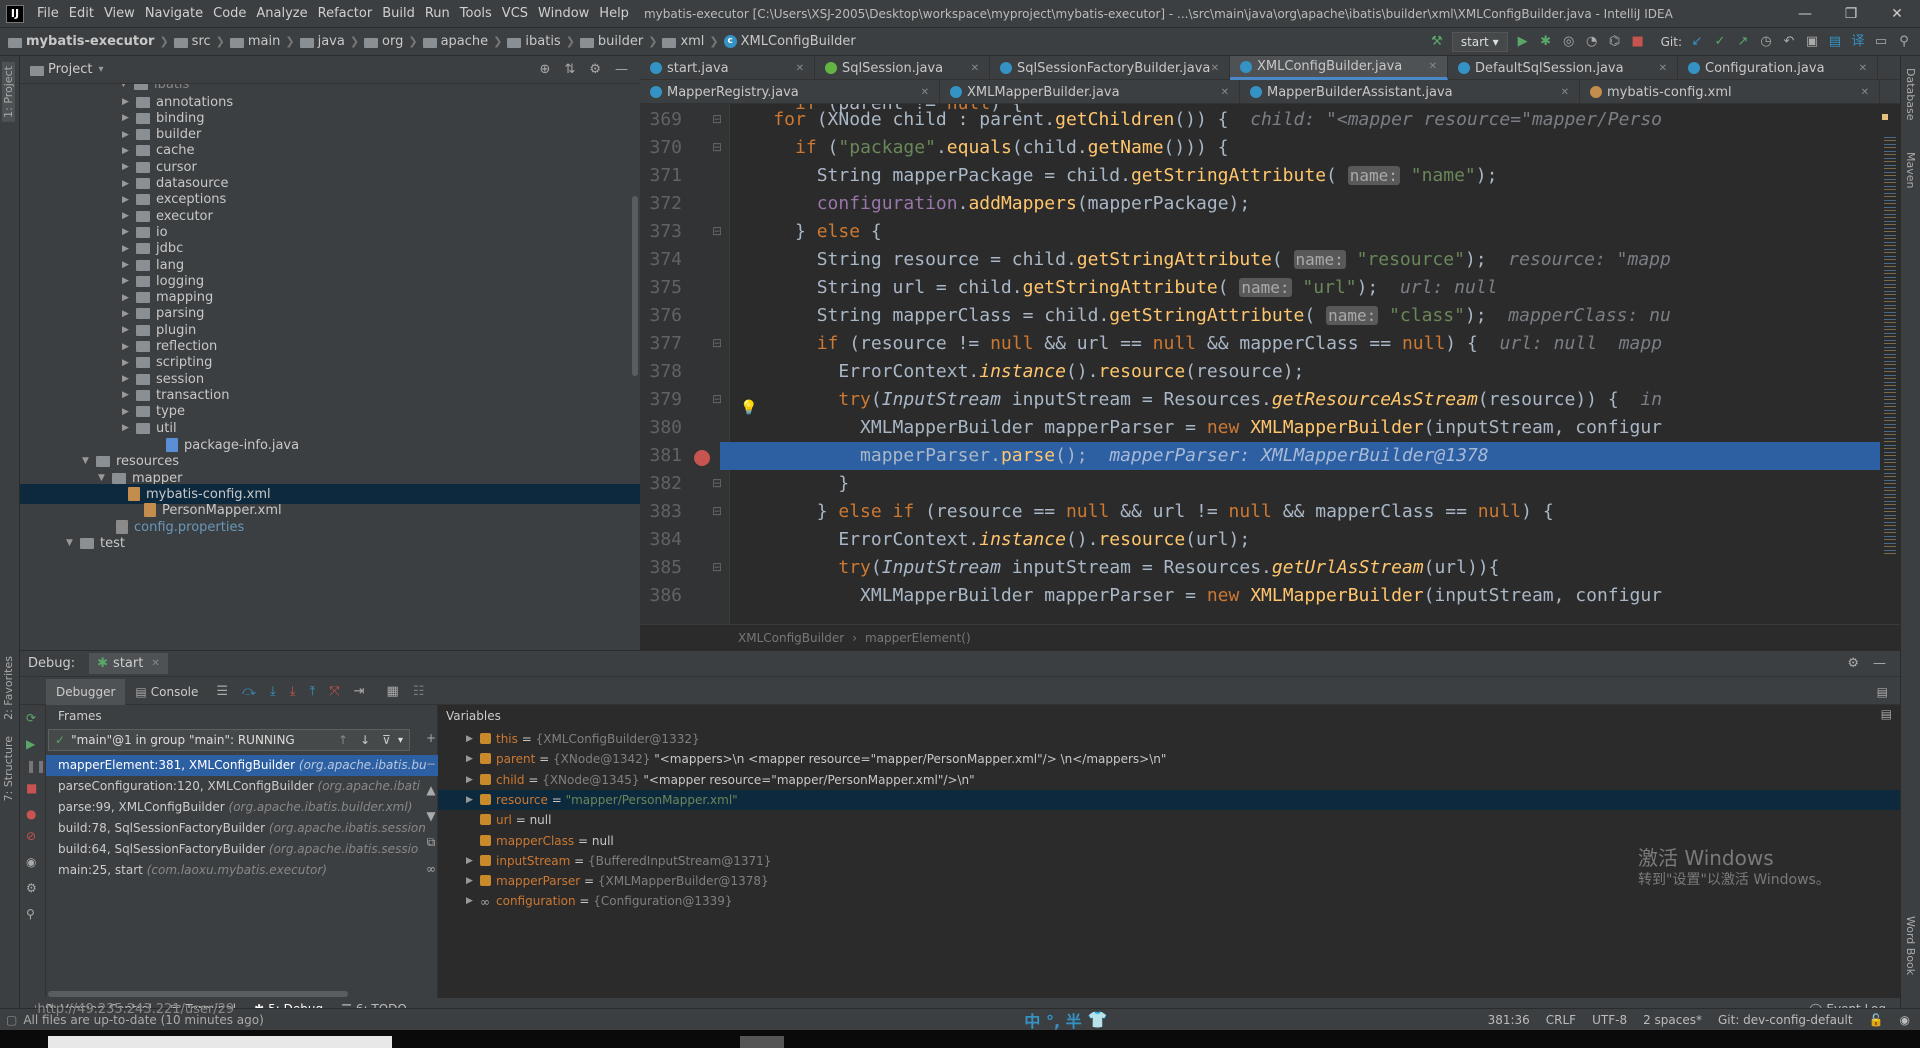  What do you see at coordinates (545, 69) in the screenshot?
I see `locate-icon: ⊕` at bounding box center [545, 69].